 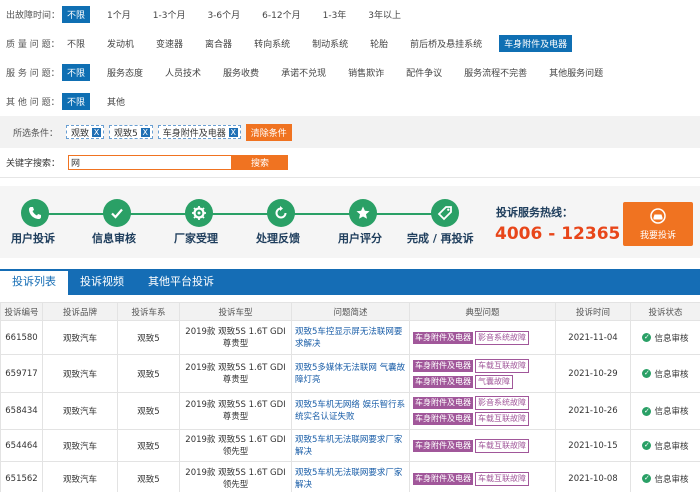 I want to click on filter-time-6-12m: 6-12个月, so click(x=281, y=14).